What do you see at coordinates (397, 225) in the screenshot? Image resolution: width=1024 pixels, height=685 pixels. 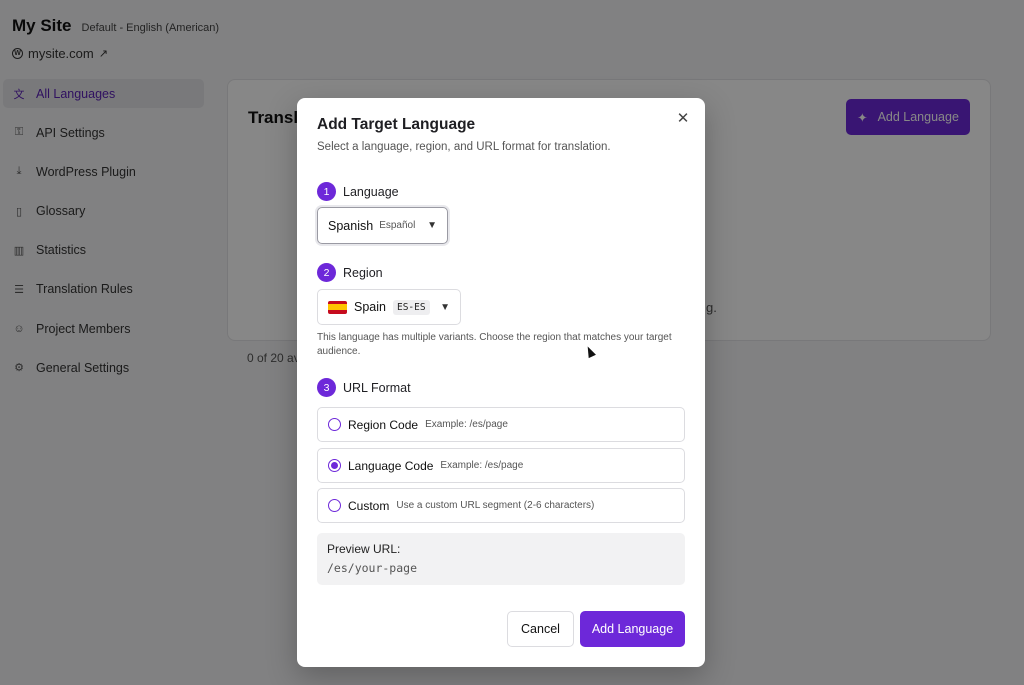 I see `language-native-name: Español` at bounding box center [397, 225].